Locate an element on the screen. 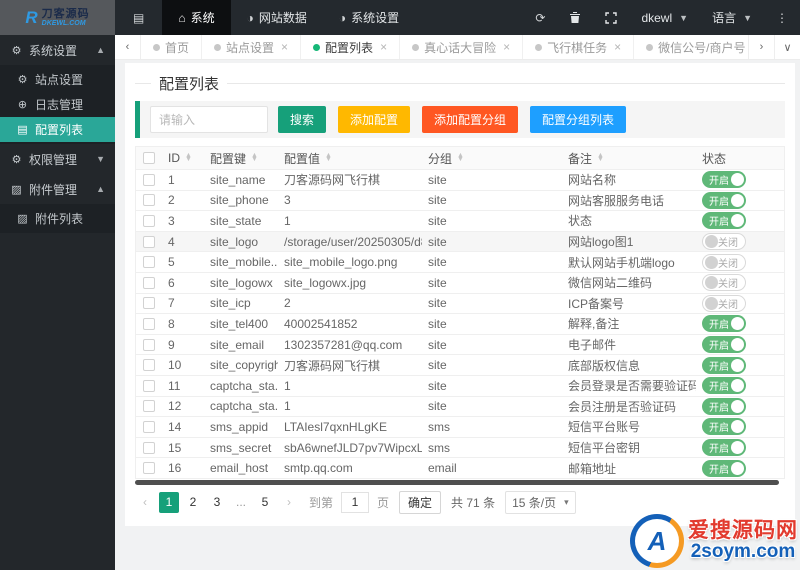  app-logo: R 刀客源码 DKEWL.COM is located at coordinates (57, 17).